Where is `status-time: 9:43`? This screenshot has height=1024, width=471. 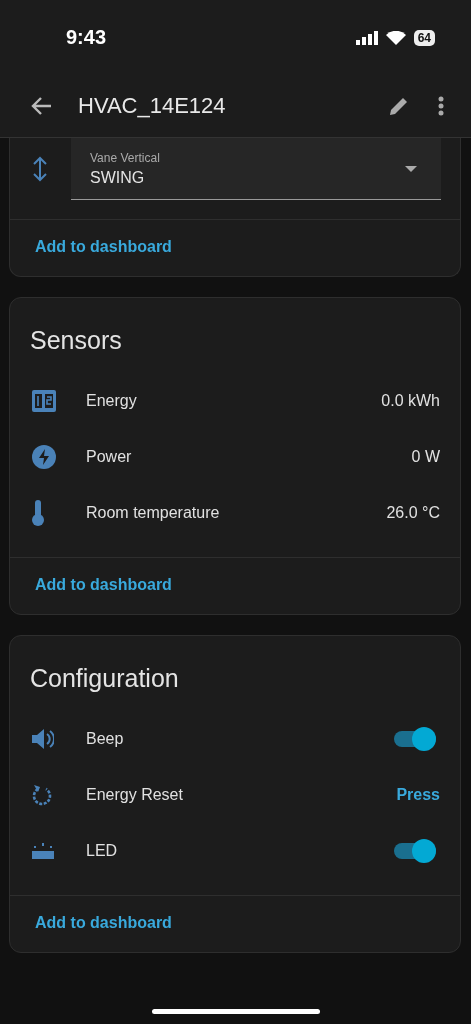
status-time: 9:43 is located at coordinates (86, 37).